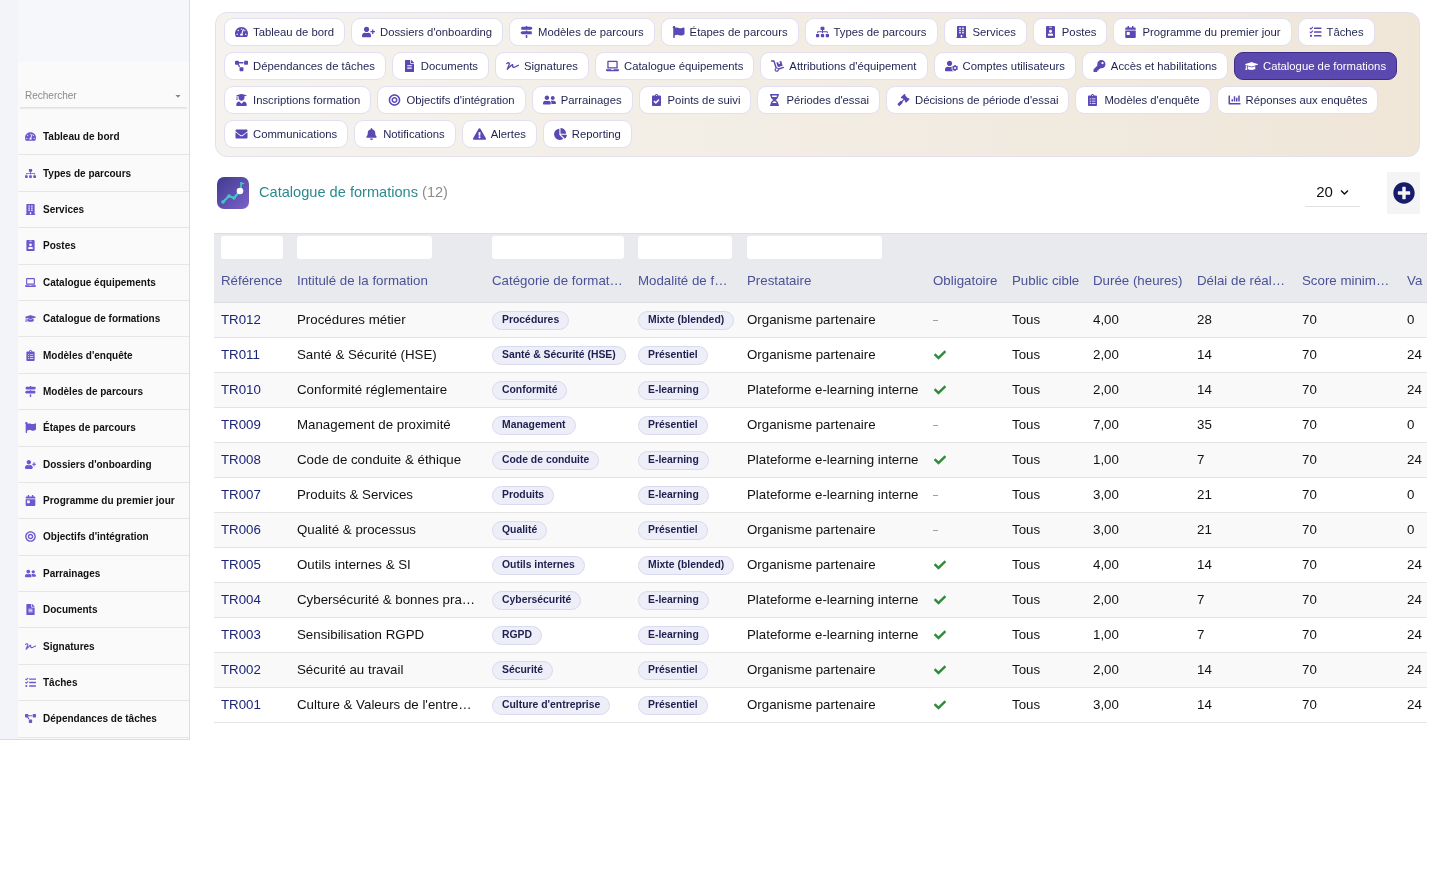 This screenshot has height=894, width=1445. What do you see at coordinates (241, 390) in the screenshot?
I see `reference-link: TR010` at bounding box center [241, 390].